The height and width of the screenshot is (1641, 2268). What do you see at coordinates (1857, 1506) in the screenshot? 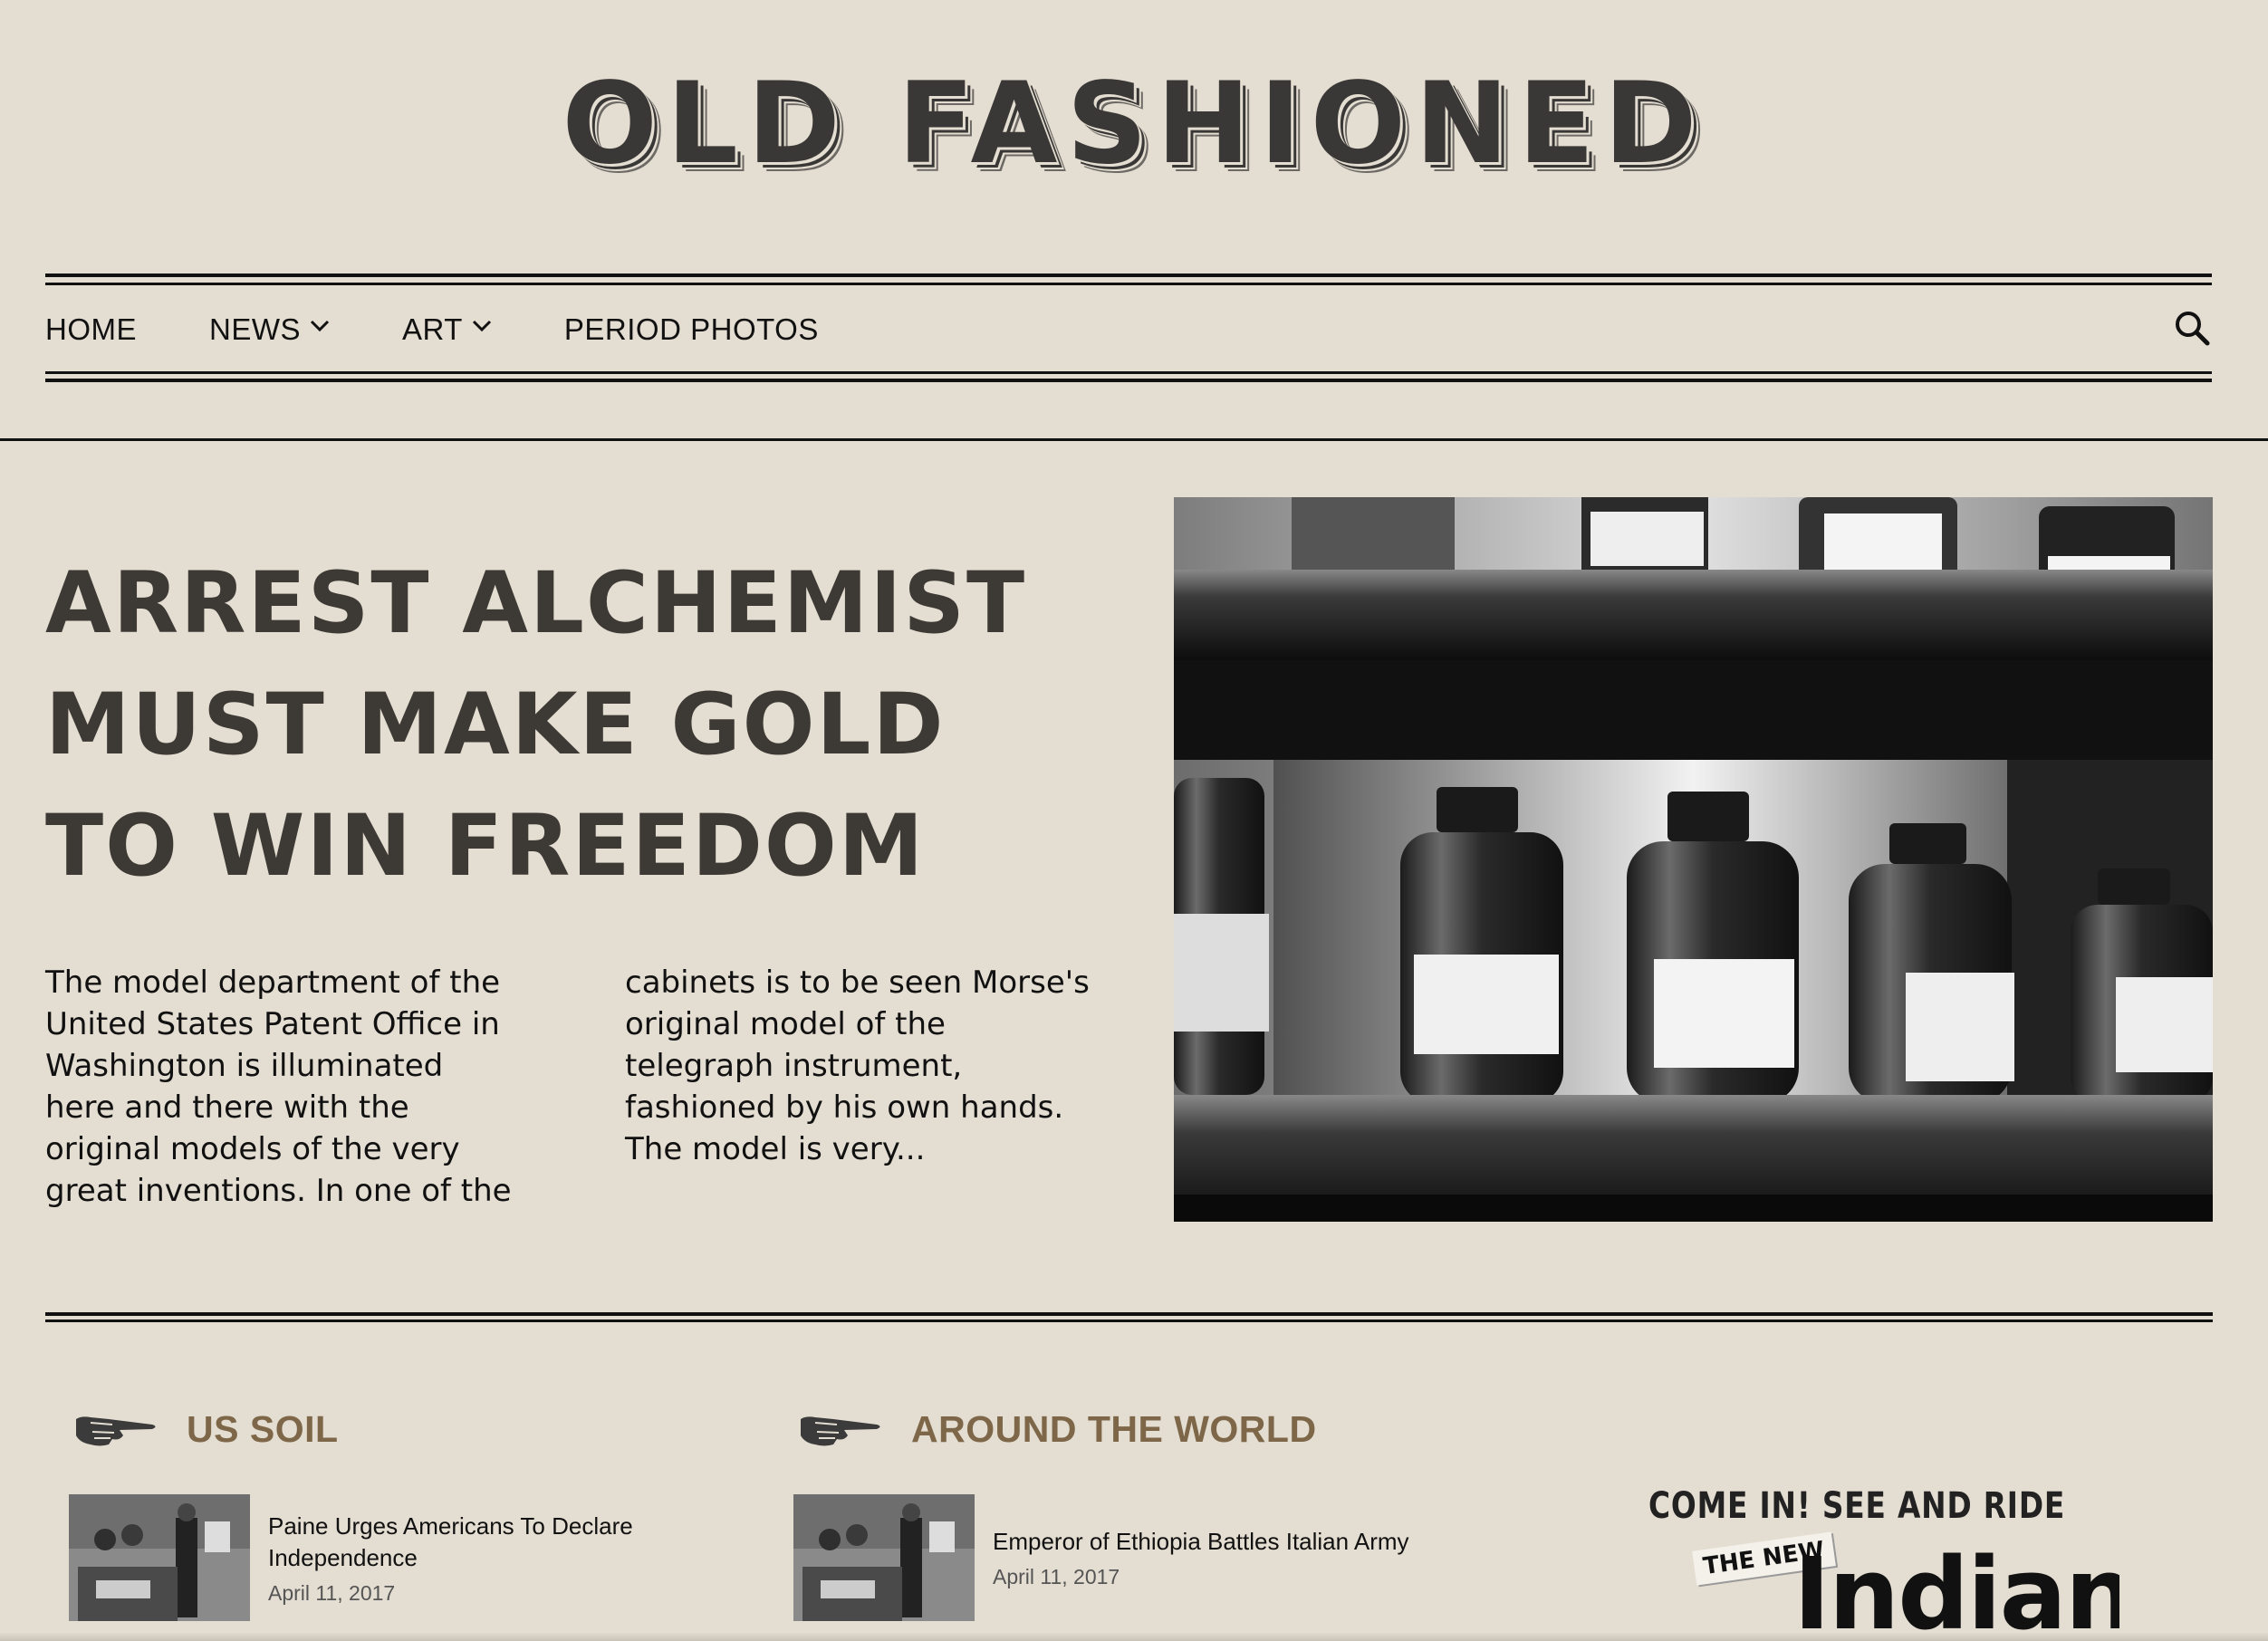
I see `ad-headline: COME IN! SEE AND RIDE` at bounding box center [1857, 1506].